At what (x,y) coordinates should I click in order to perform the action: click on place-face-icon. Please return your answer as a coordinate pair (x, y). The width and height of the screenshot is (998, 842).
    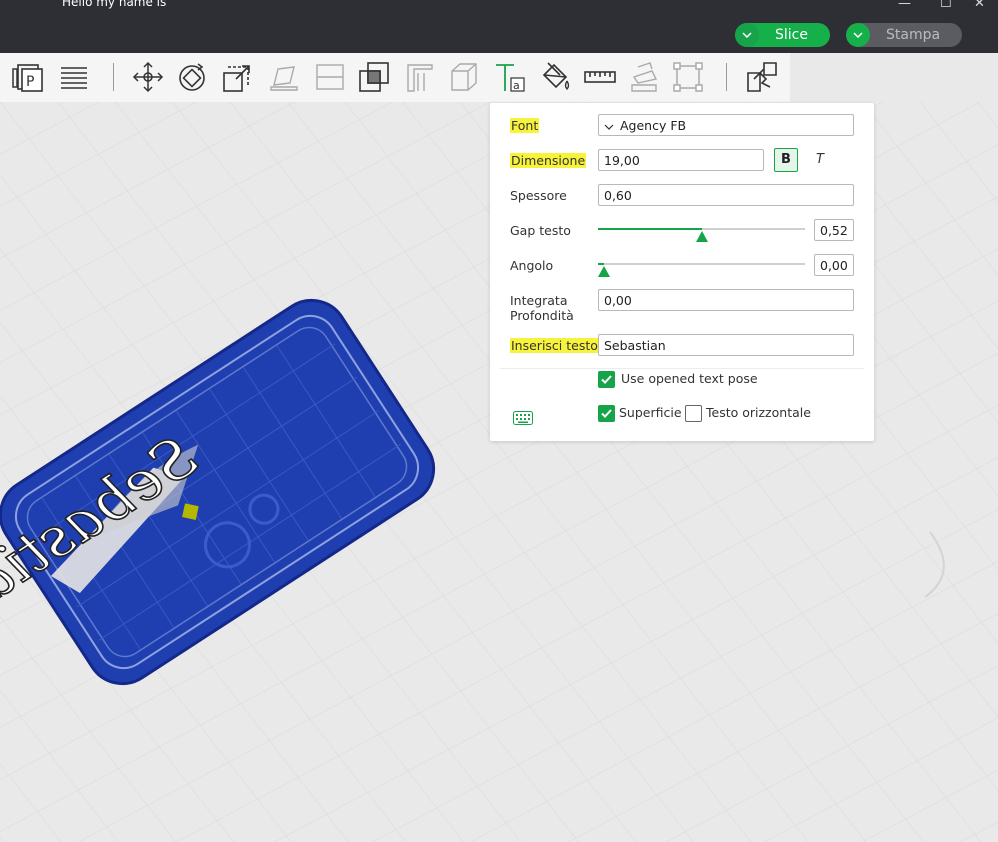
    Looking at the image, I should click on (284, 77).